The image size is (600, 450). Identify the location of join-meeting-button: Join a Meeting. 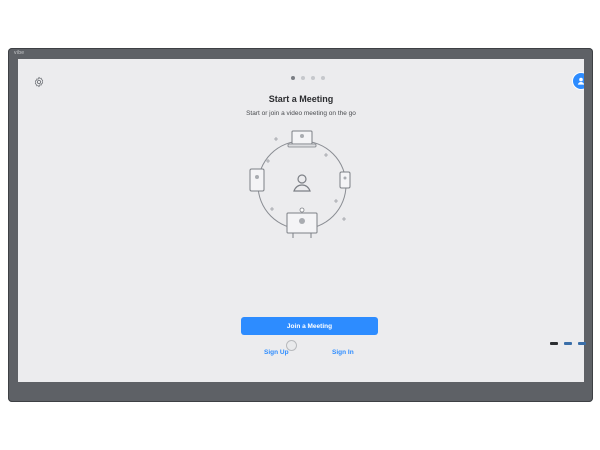
(309, 326).